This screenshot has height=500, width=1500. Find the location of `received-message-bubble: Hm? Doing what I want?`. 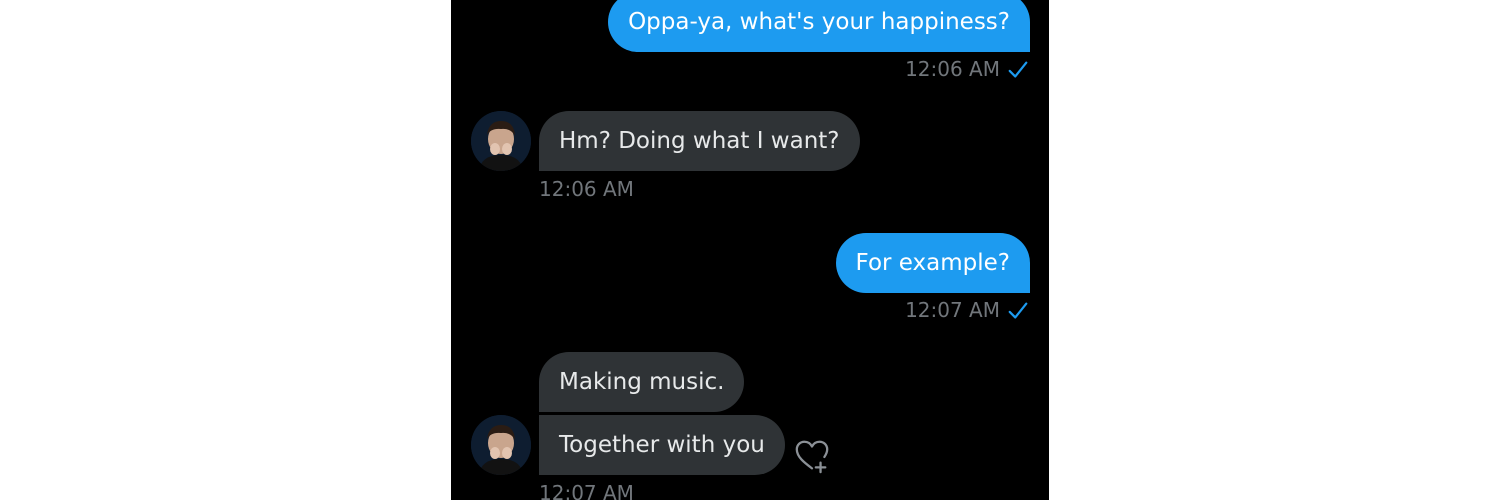

received-message-bubble: Hm? Doing what I want? is located at coordinates (699, 141).